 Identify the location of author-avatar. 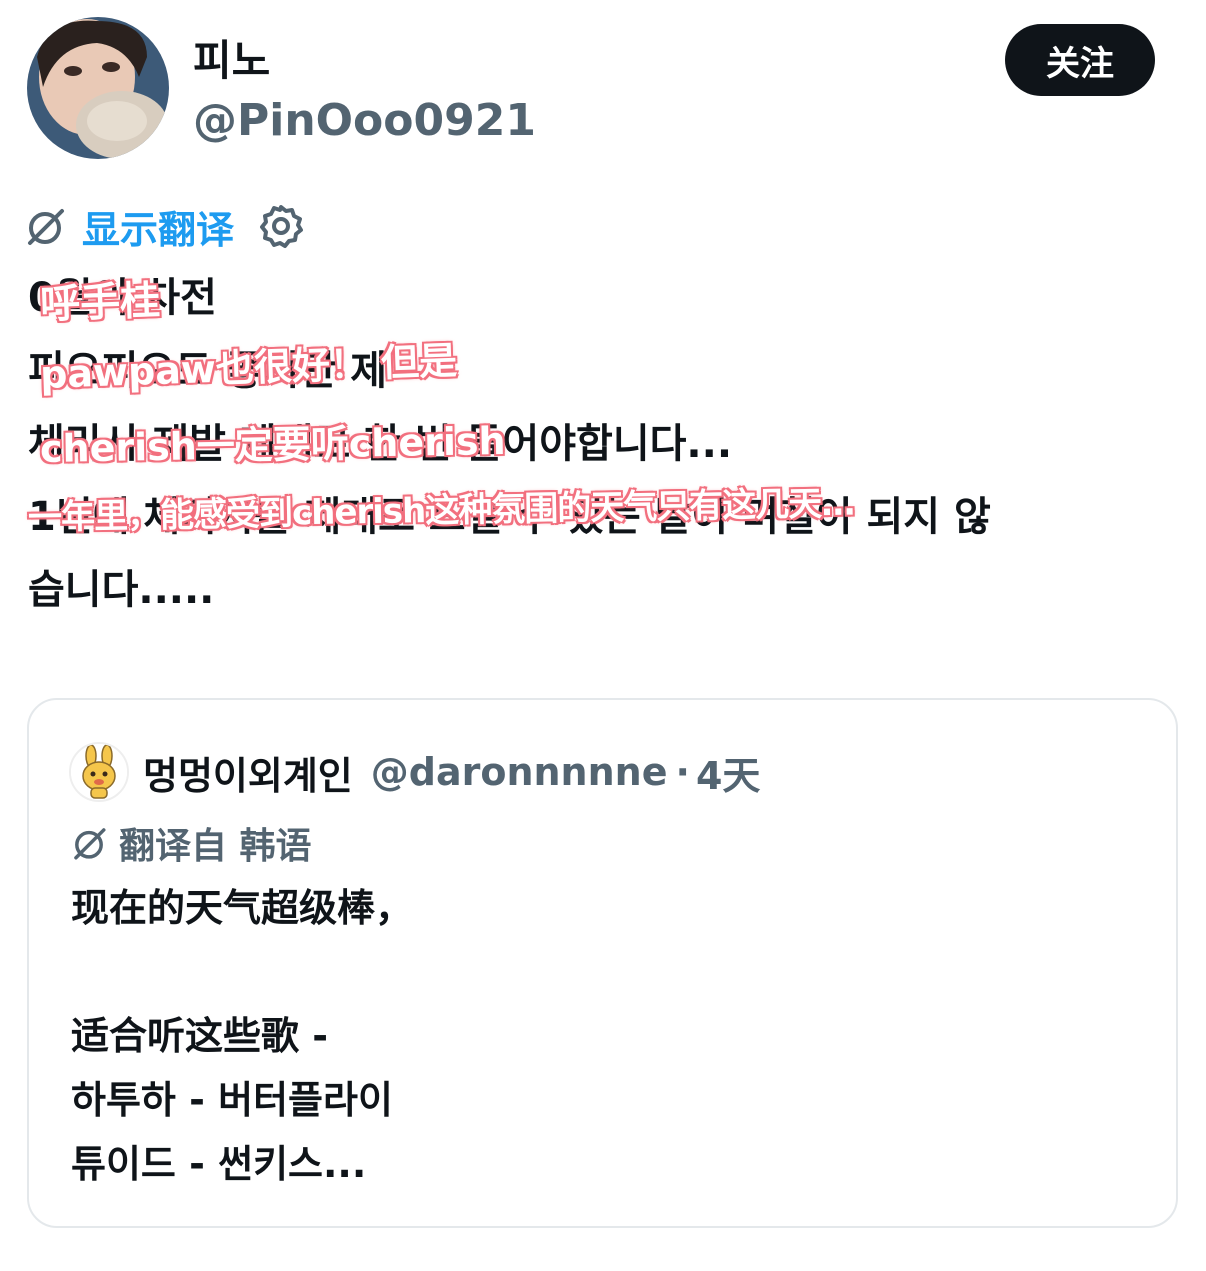
(98, 88).